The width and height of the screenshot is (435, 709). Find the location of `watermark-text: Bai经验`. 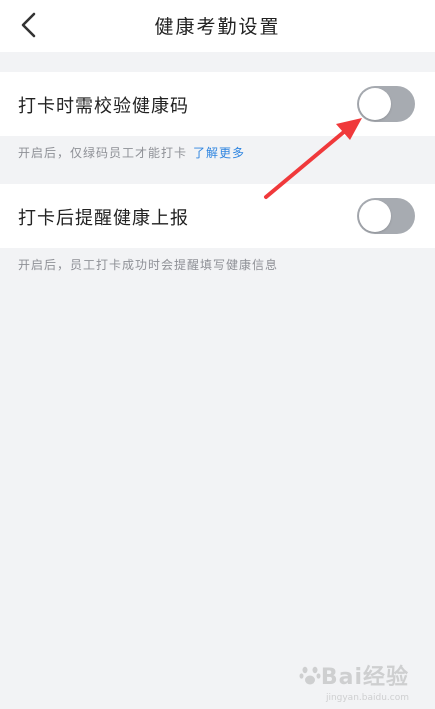

watermark-text: Bai经验 is located at coordinates (364, 677).